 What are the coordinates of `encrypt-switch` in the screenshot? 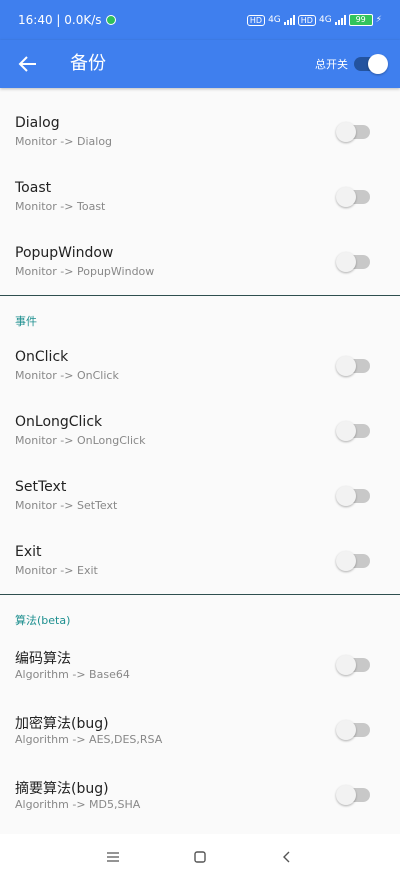 It's located at (353, 730).